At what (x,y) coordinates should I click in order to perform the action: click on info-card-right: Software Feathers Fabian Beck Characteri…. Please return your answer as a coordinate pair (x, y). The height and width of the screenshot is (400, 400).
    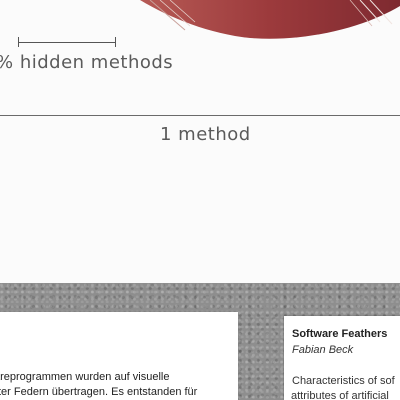
    Looking at the image, I should click on (342, 358).